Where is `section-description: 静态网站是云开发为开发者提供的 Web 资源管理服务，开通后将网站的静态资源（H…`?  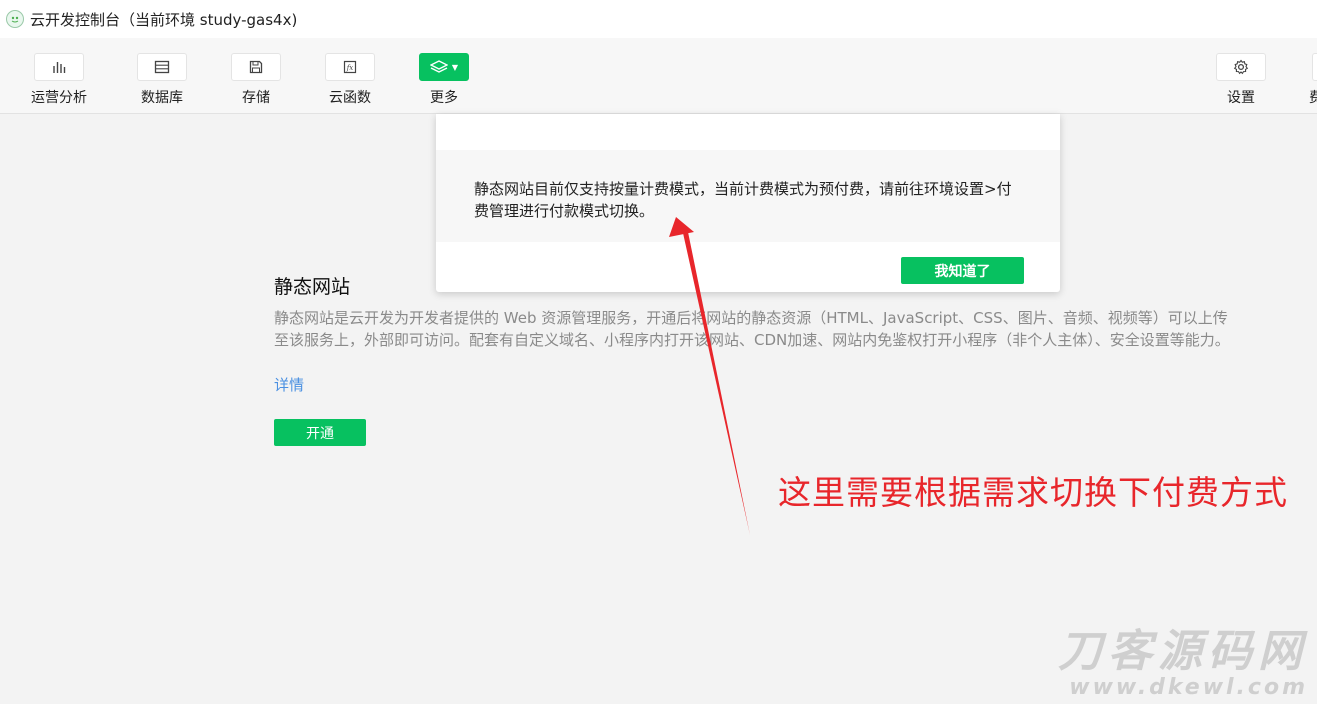
section-description: 静态网站是云开发为开发者提供的 Web 资源管理服务，开通后将网站的静态资源（H… is located at coordinates (752, 329).